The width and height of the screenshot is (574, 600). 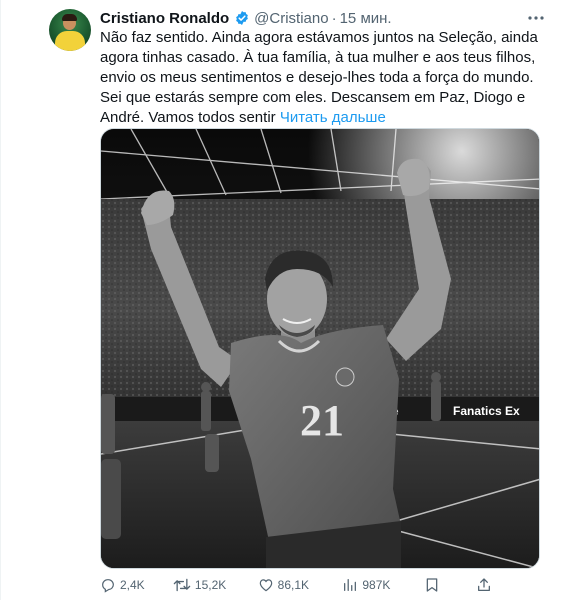 I want to click on repost-button: 15,2K, so click(x=215, y=585).